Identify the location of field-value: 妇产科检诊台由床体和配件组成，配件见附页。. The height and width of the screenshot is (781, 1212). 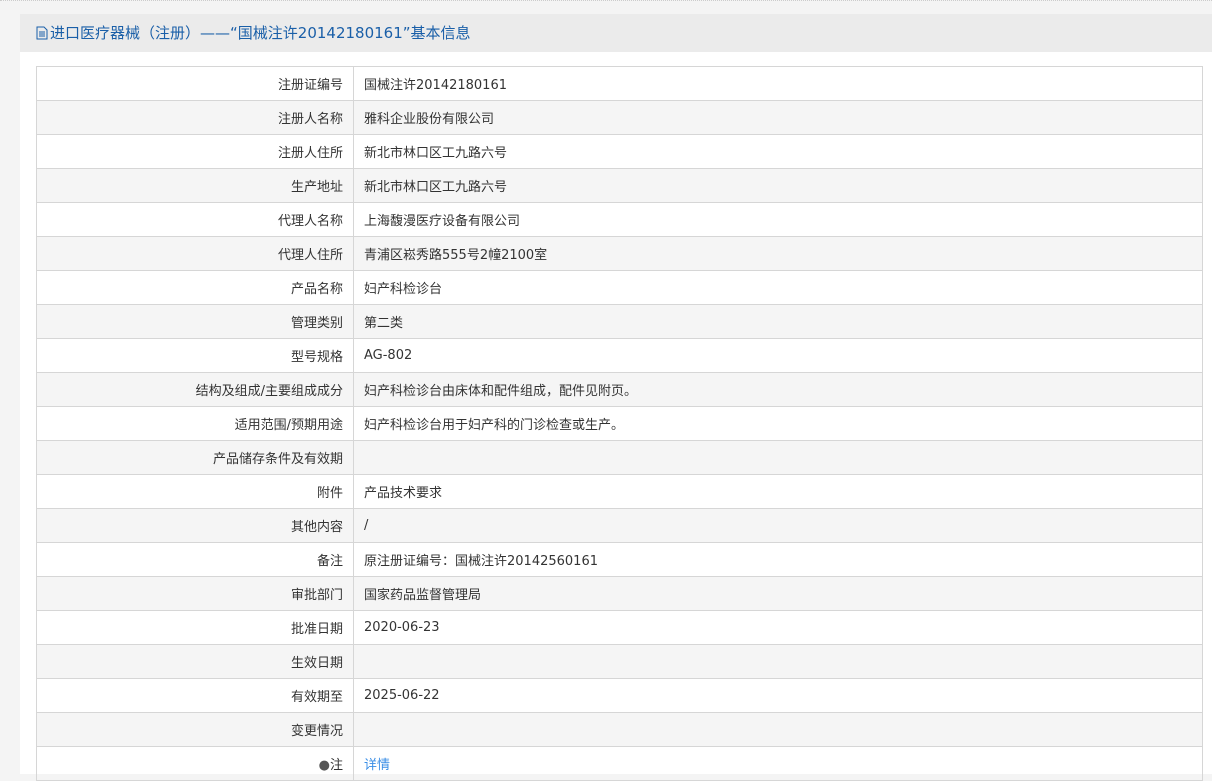
(778, 389).